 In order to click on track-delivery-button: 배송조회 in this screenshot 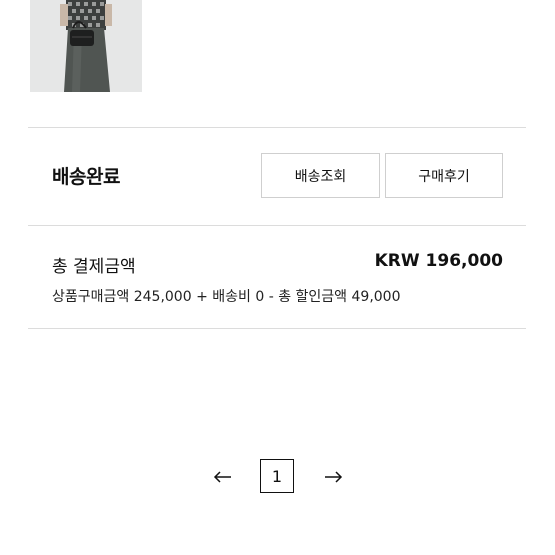, I will do `click(320, 175)`.